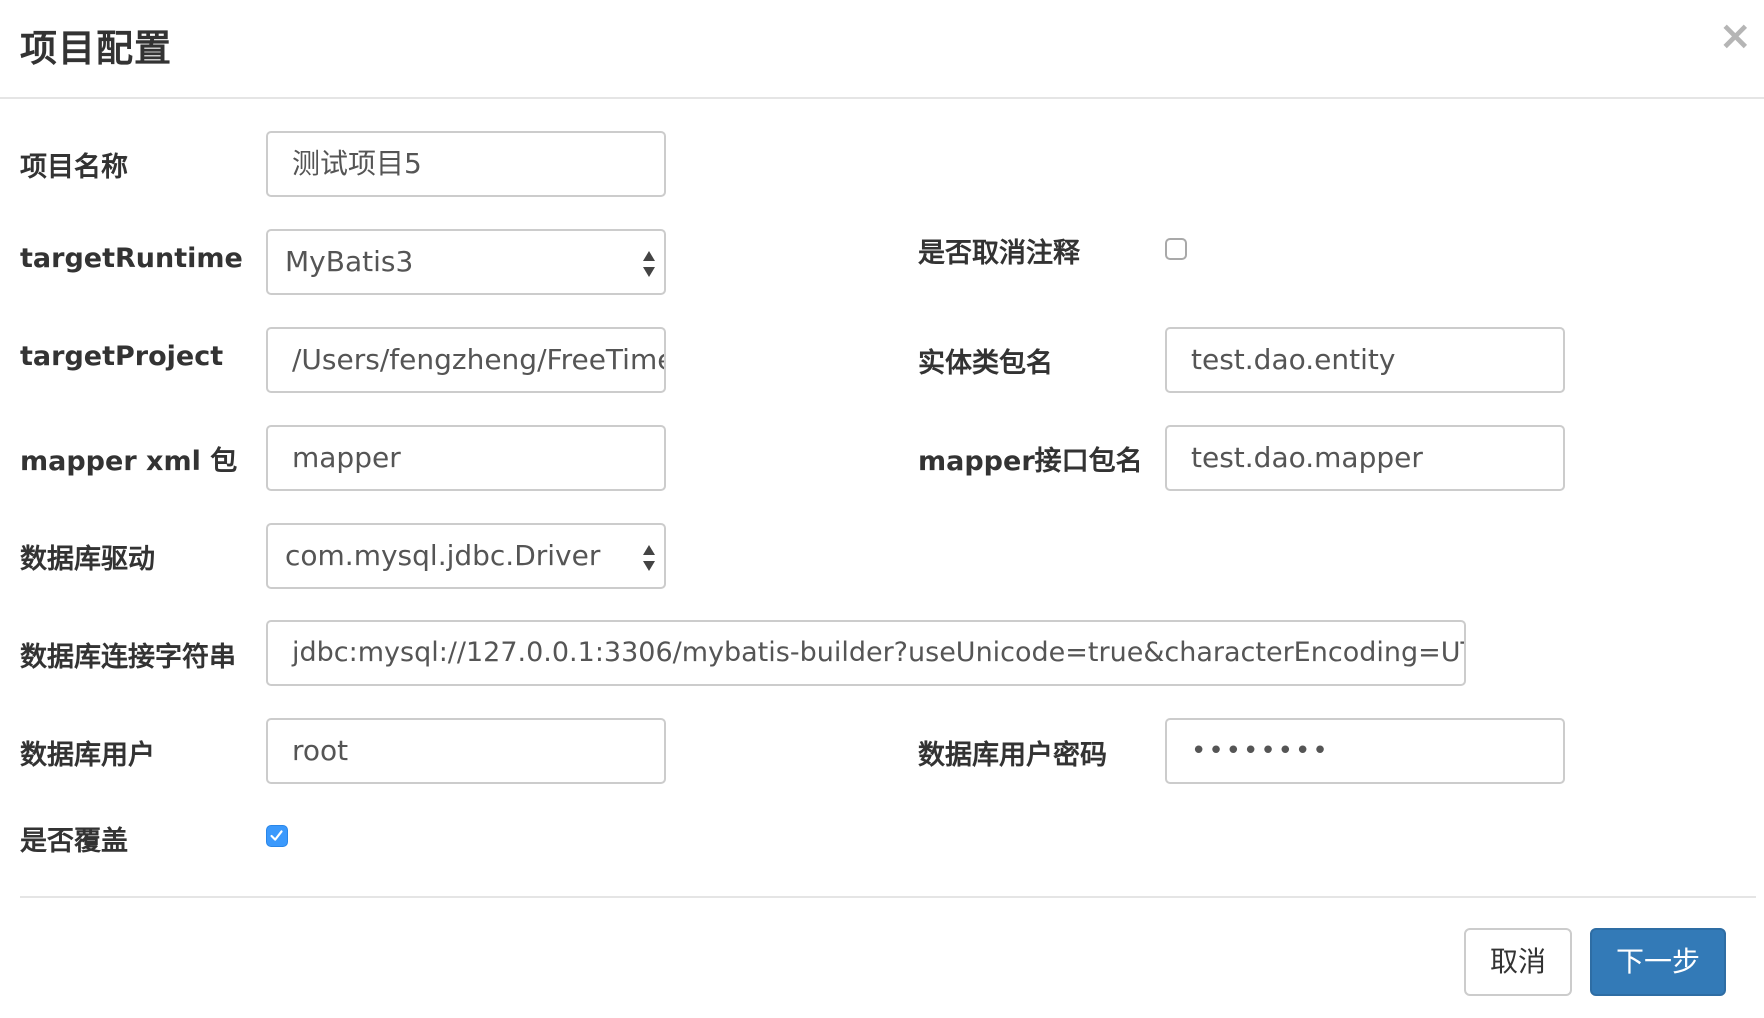 The width and height of the screenshot is (1764, 1018). I want to click on target-runtime-value: MyBatis3, so click(349, 261).